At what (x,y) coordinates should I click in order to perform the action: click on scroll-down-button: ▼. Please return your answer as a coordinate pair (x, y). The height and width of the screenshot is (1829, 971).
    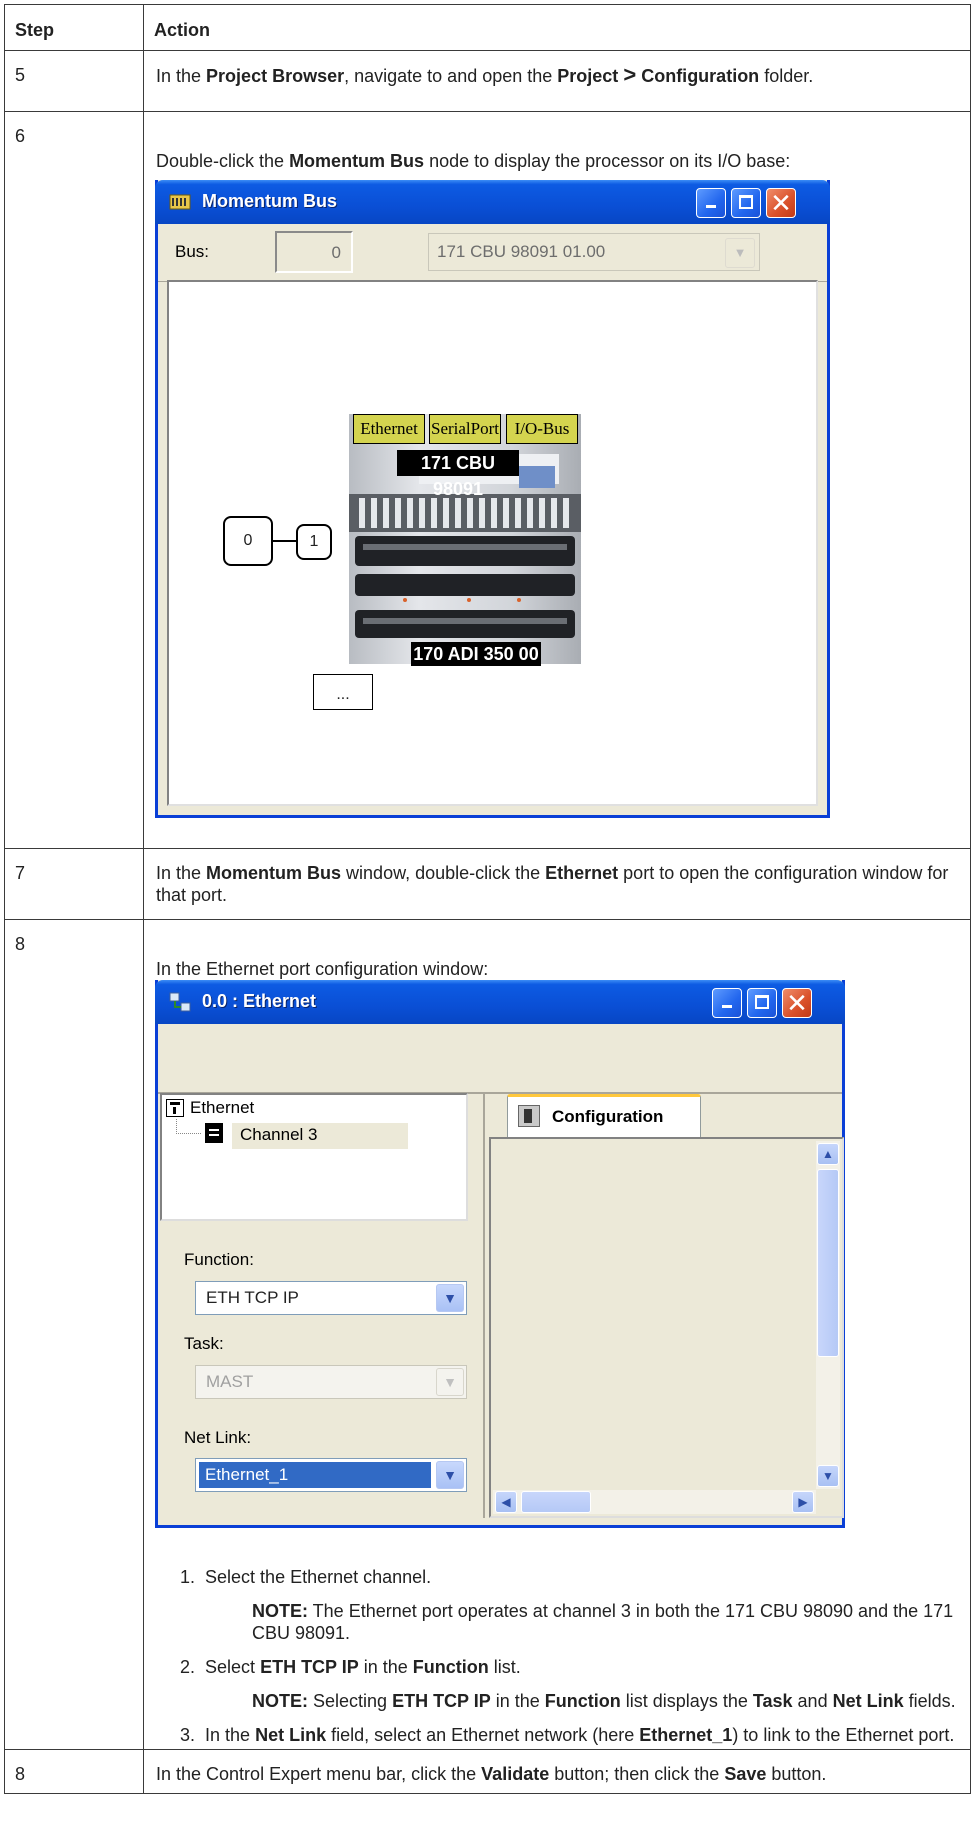
    Looking at the image, I should click on (828, 1476).